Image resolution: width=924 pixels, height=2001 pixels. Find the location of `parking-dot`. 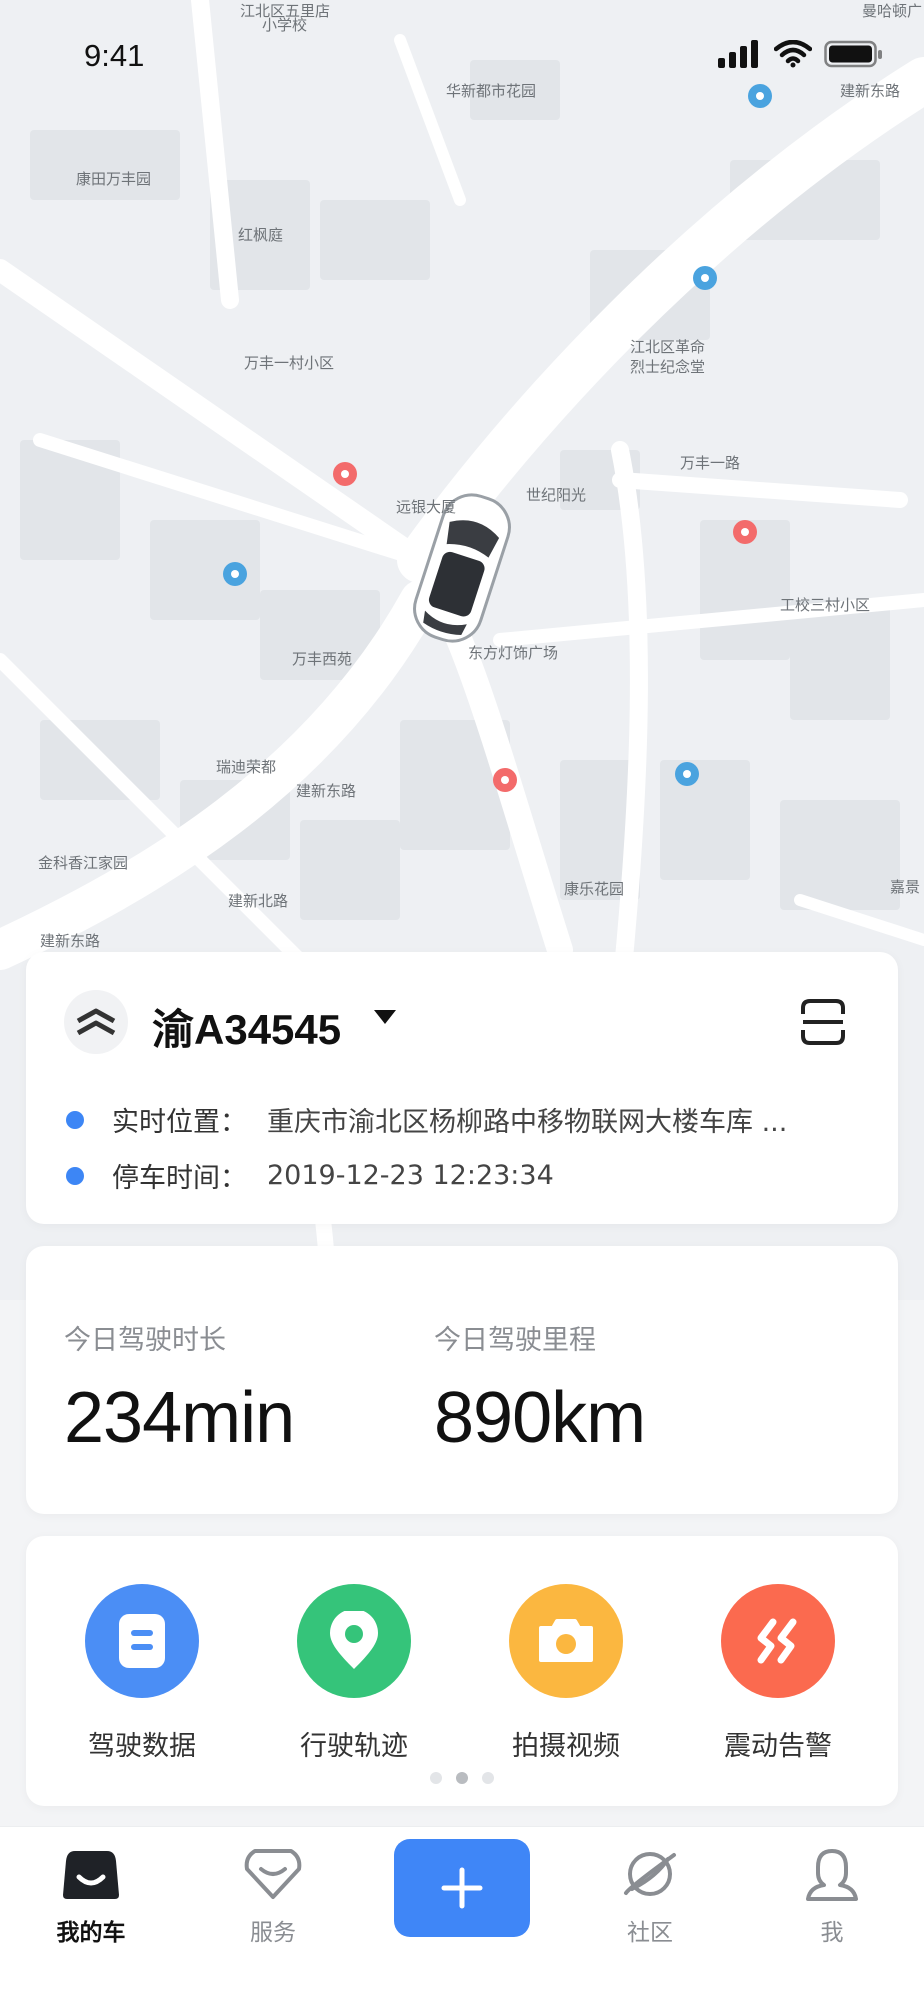

parking-dot is located at coordinates (75, 1175).